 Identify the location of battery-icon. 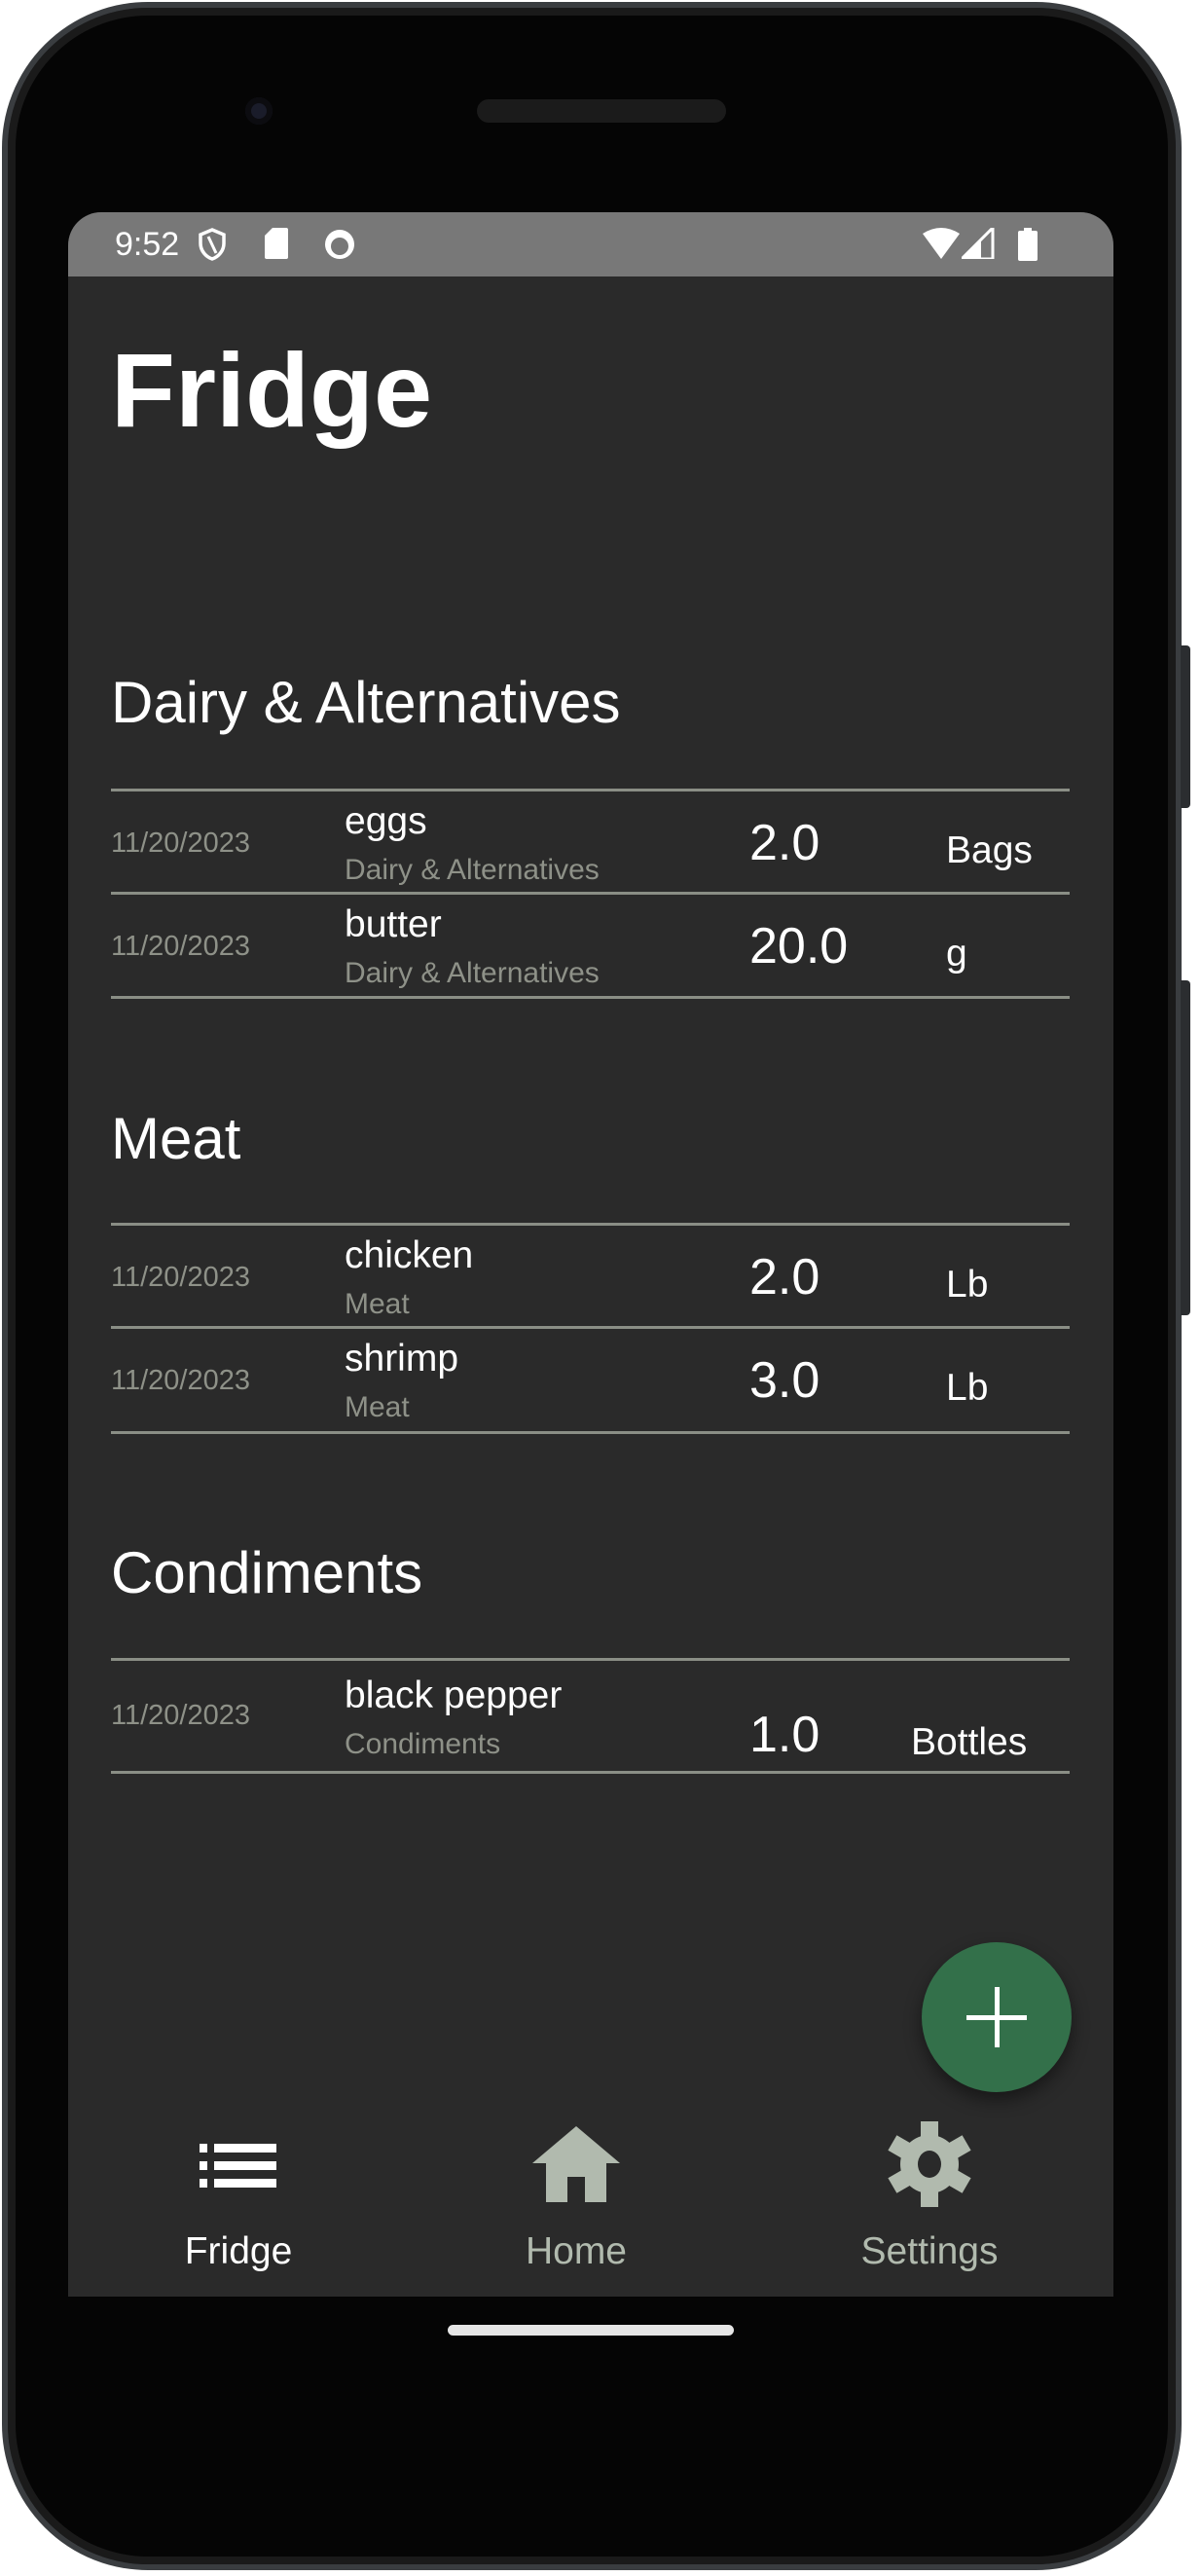
(1028, 244).